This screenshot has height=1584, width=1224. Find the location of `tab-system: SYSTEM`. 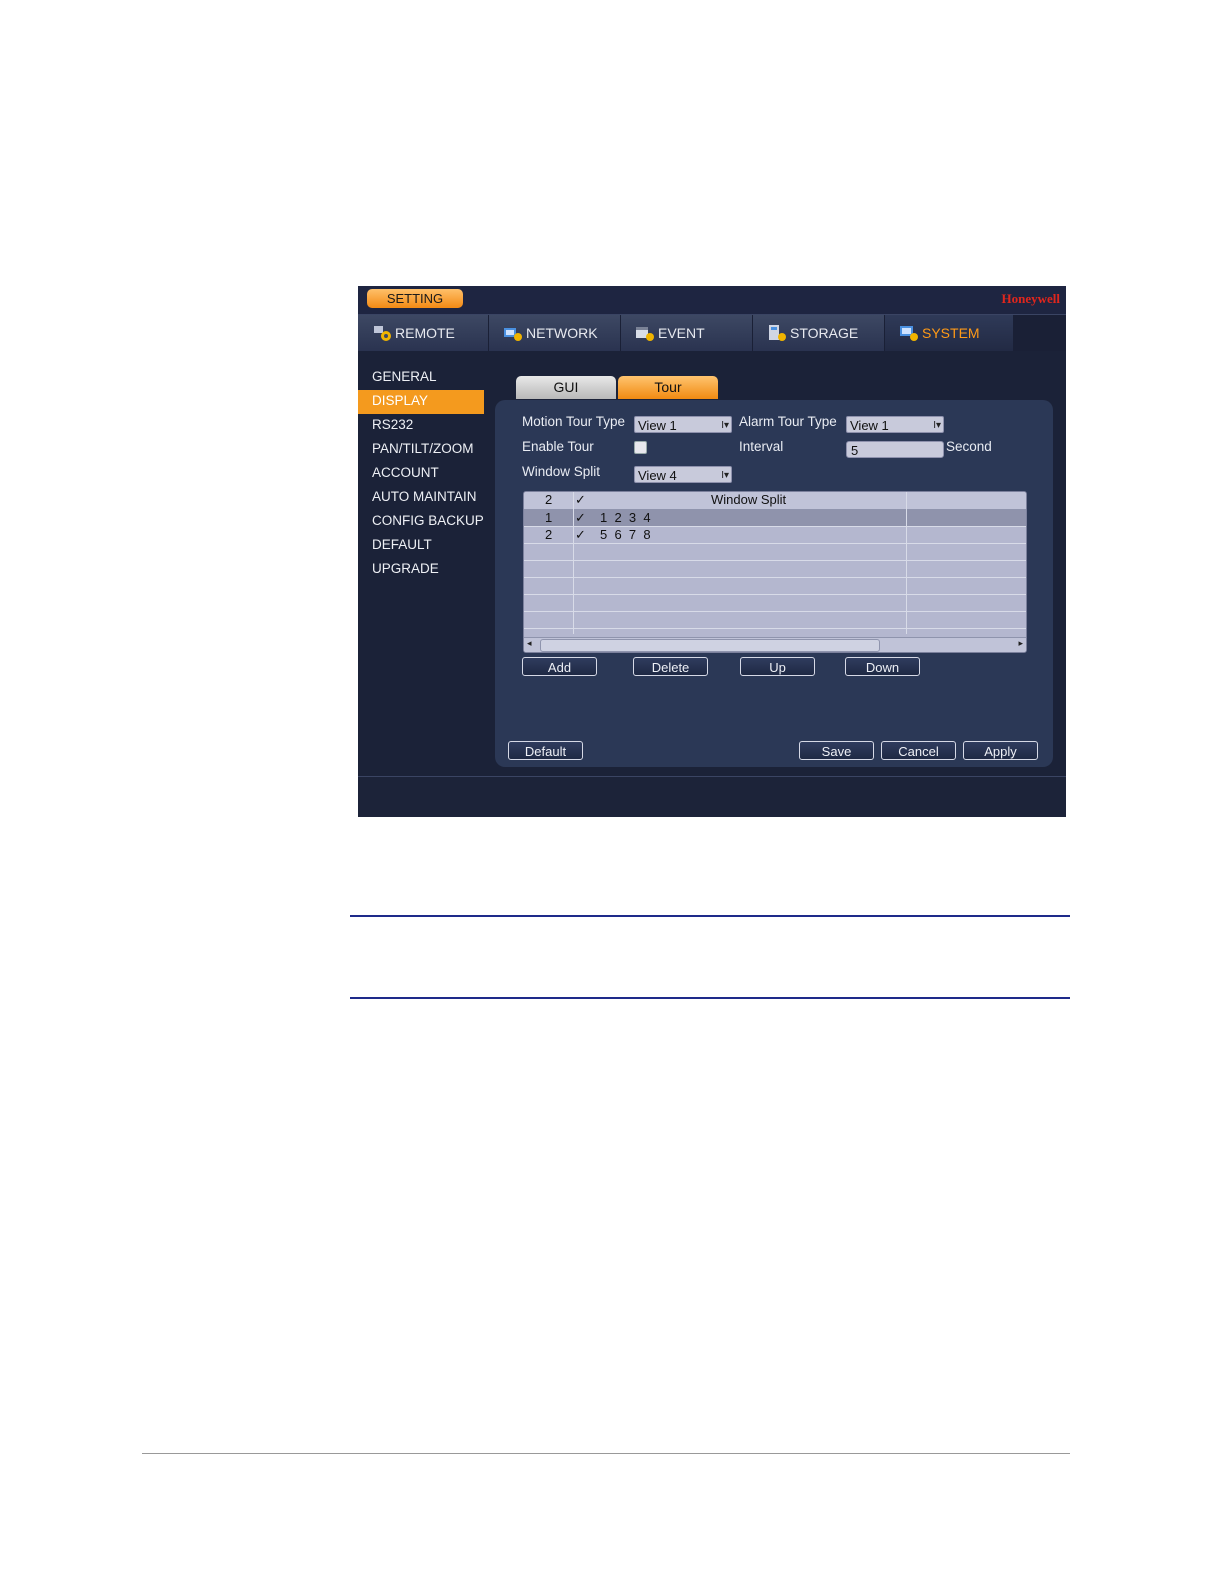

tab-system: SYSTEM is located at coordinates (949, 333).